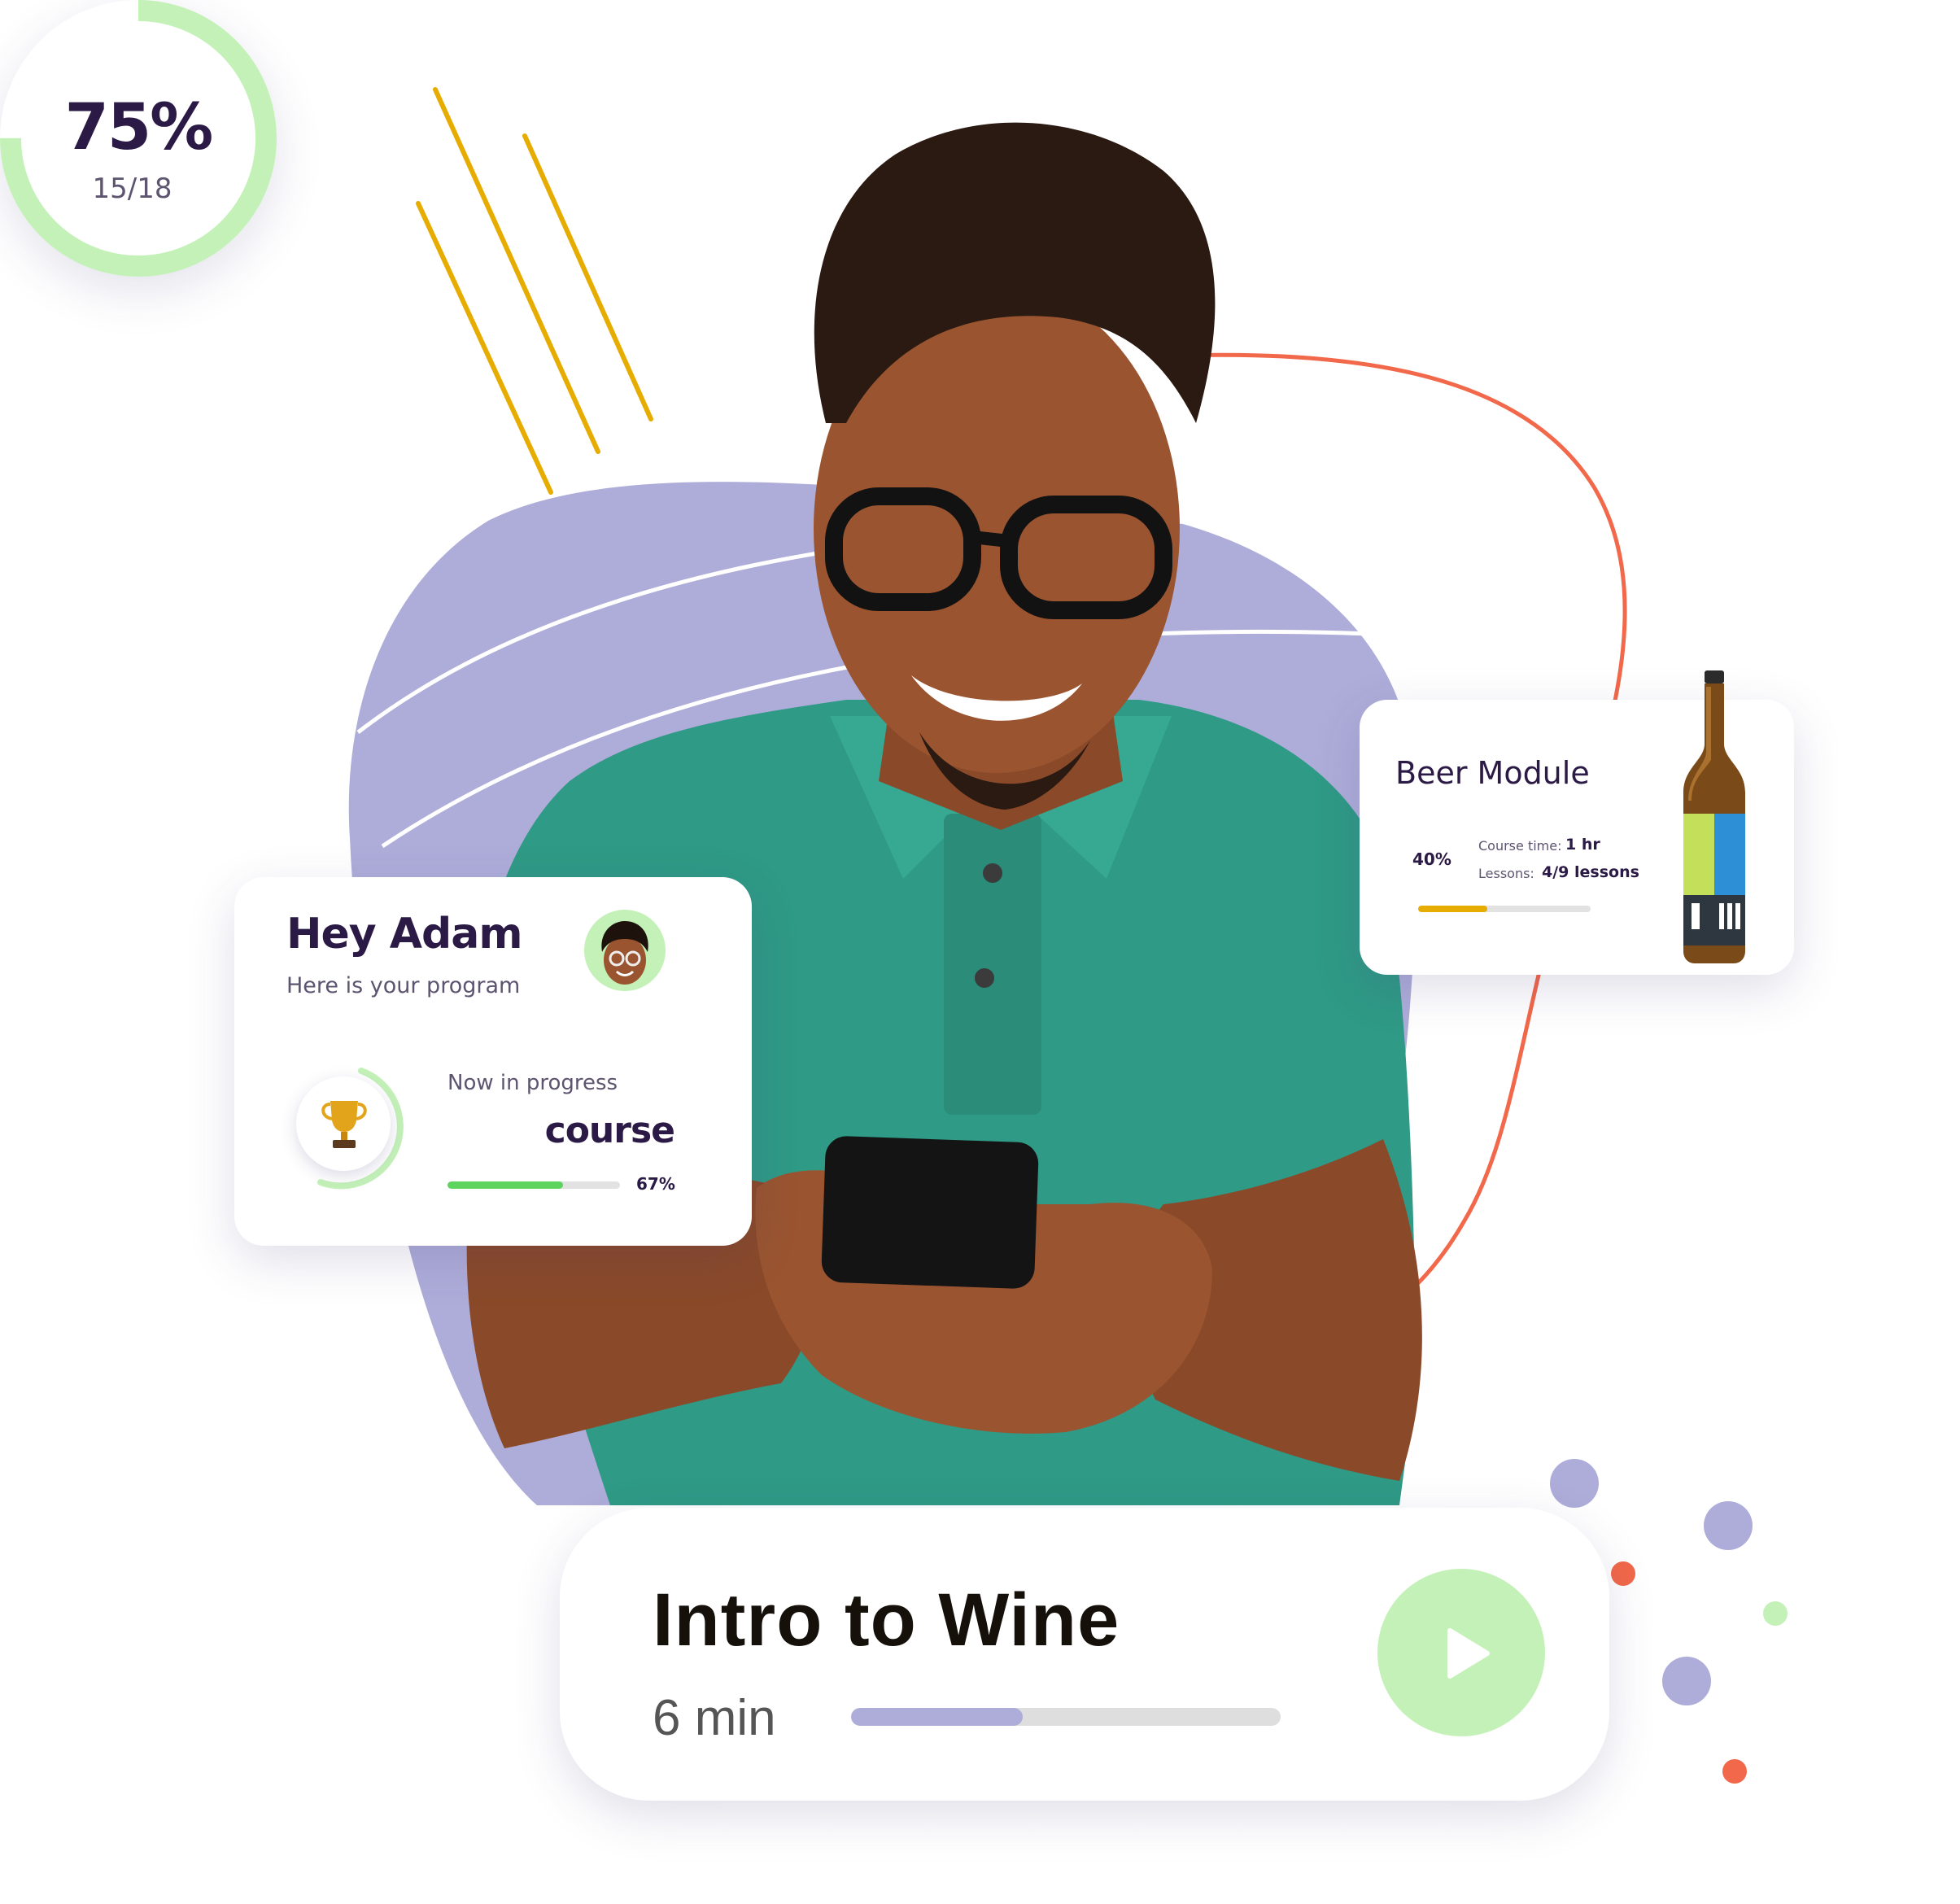 The width and height of the screenshot is (1960, 1904). I want to click on course-name: course, so click(610, 1130).